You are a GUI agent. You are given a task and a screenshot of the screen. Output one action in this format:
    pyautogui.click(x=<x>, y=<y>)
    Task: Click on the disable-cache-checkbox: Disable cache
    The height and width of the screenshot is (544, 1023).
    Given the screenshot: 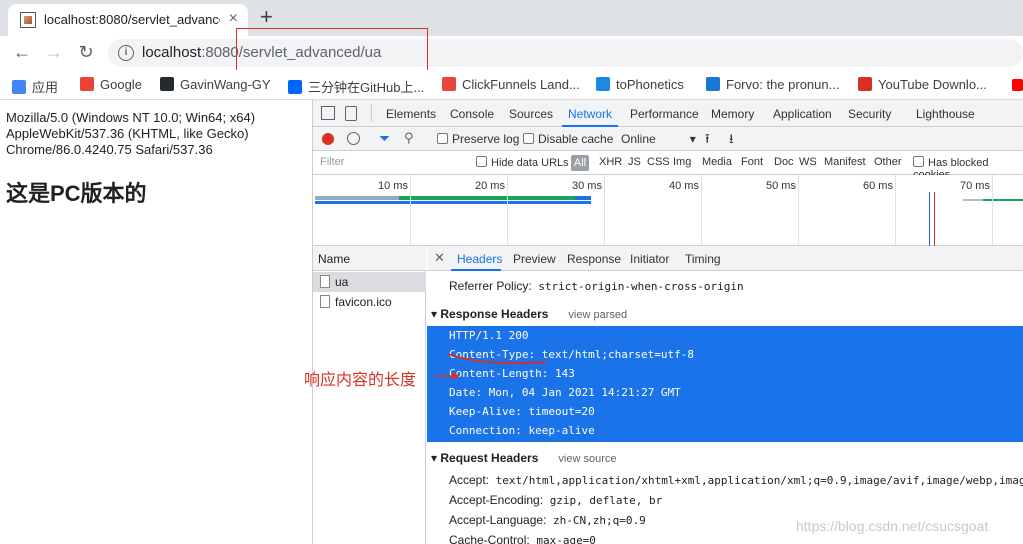 What is the action you would take?
    pyautogui.click(x=568, y=139)
    